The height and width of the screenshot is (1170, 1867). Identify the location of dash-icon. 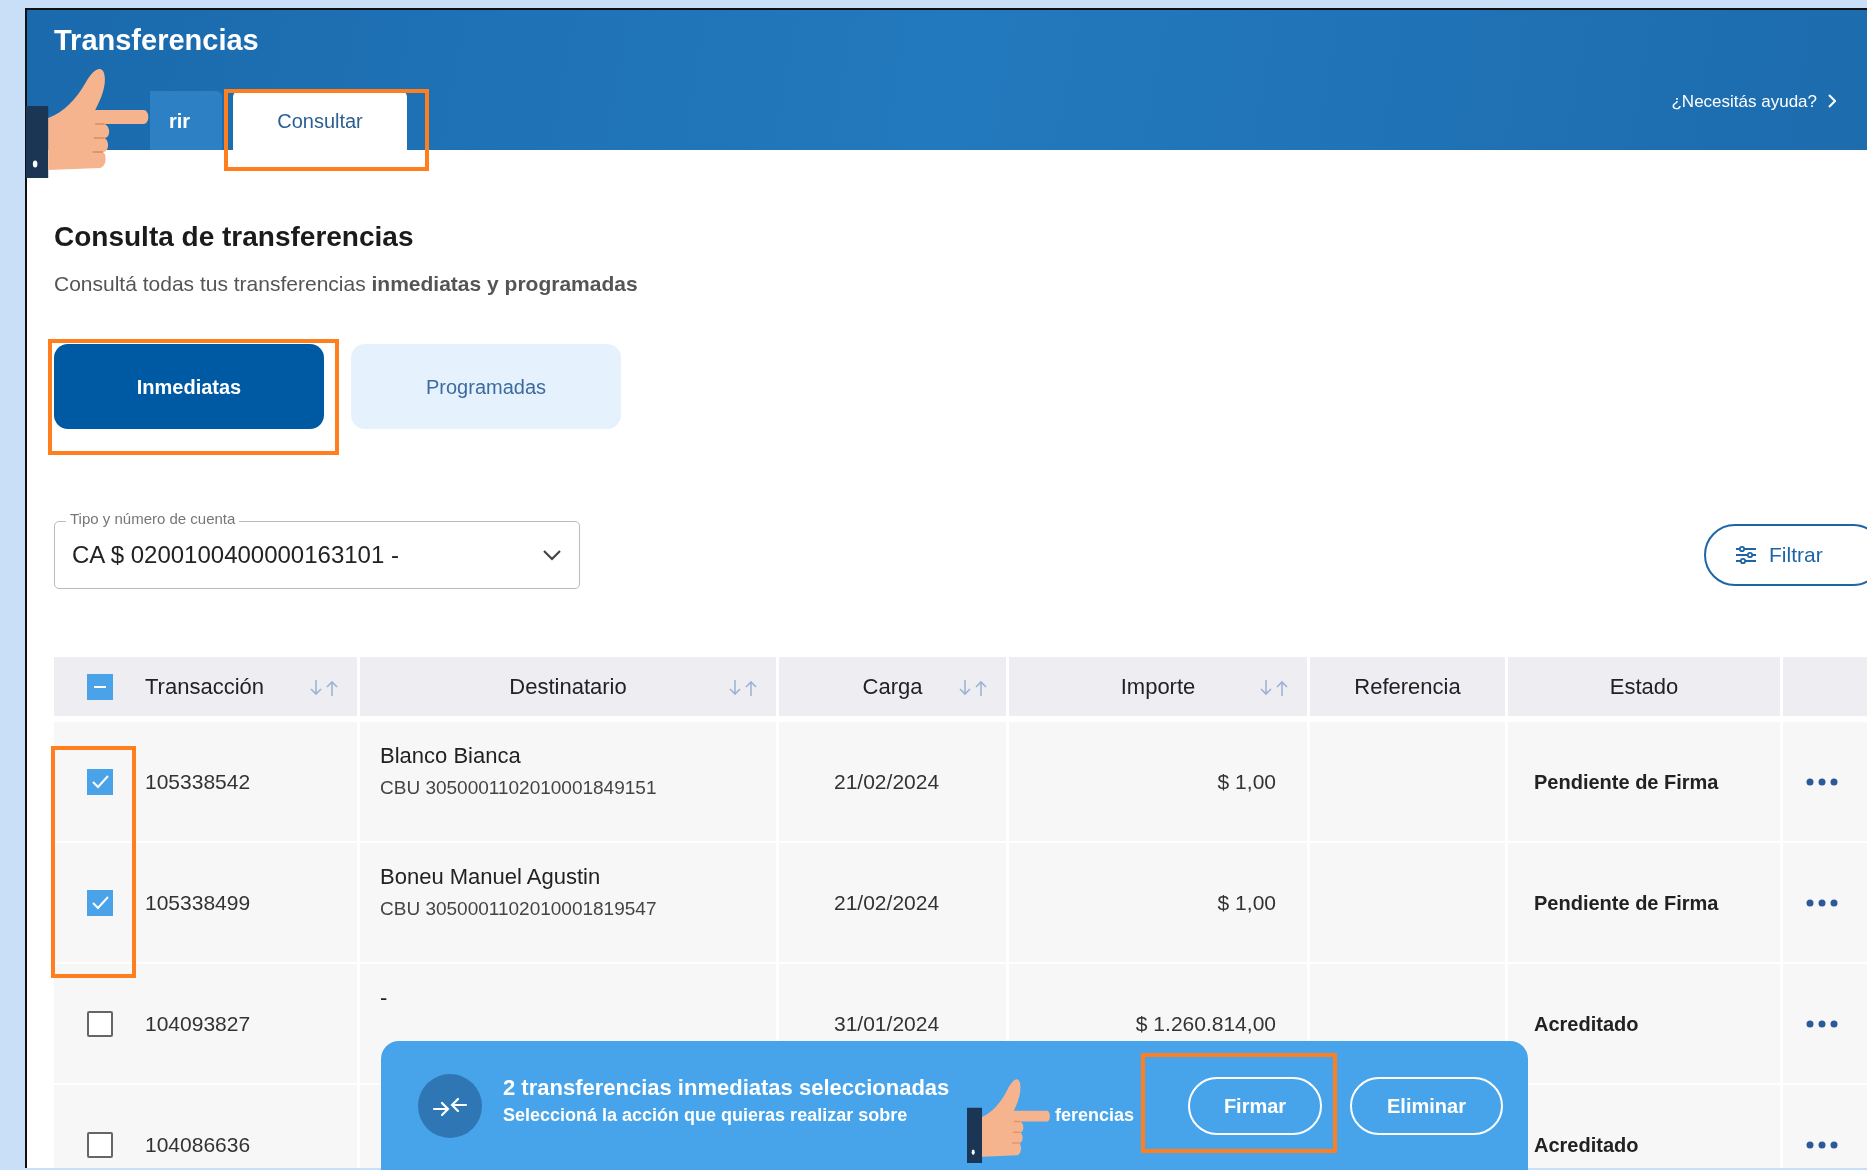
(100, 686).